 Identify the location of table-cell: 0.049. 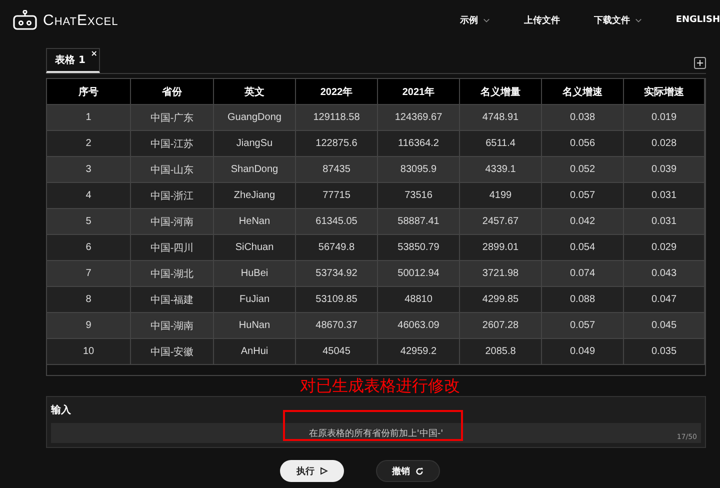
(583, 352).